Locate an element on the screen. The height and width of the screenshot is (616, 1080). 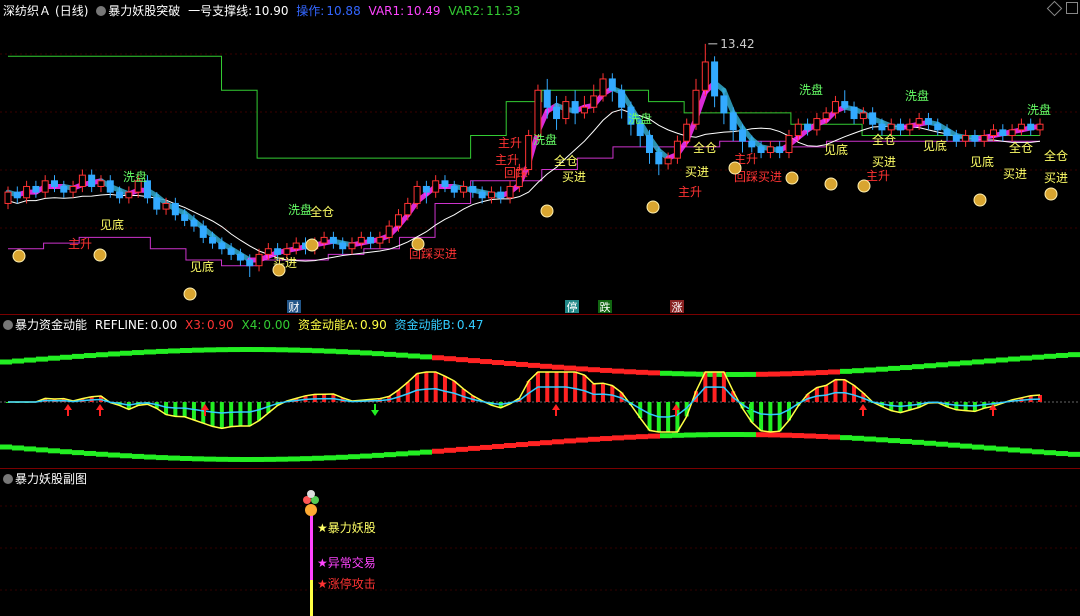
var2-label: VAR2: is located at coordinates (466, 11).